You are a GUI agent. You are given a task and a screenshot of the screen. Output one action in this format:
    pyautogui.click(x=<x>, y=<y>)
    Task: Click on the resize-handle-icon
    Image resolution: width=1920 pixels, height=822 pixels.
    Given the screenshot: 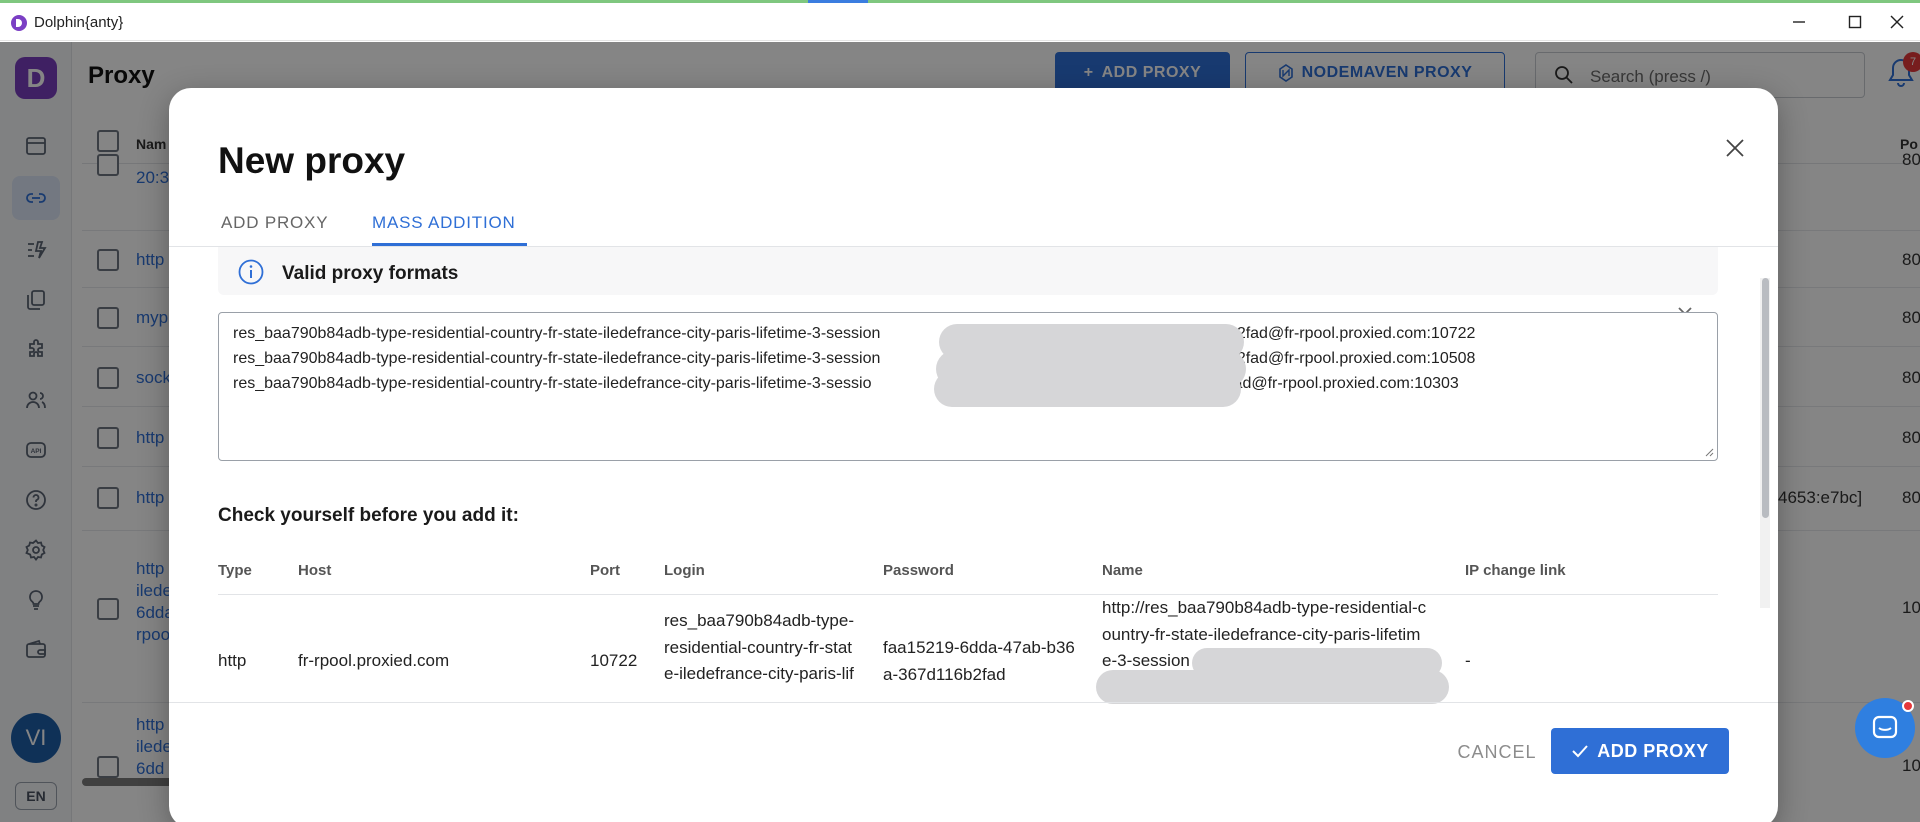 What is the action you would take?
    pyautogui.click(x=1709, y=452)
    